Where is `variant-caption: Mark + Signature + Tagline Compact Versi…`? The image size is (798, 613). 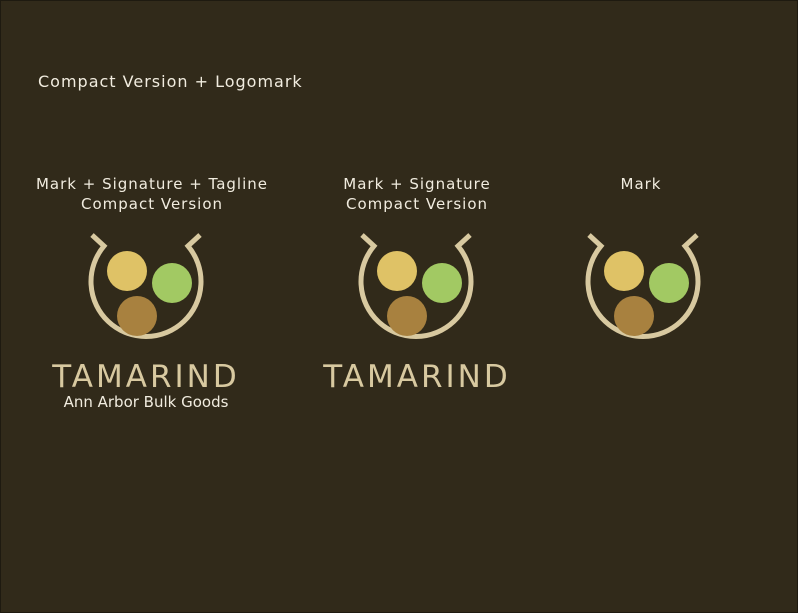 variant-caption: Mark + Signature + Tagline Compact Versi… is located at coordinates (152, 194).